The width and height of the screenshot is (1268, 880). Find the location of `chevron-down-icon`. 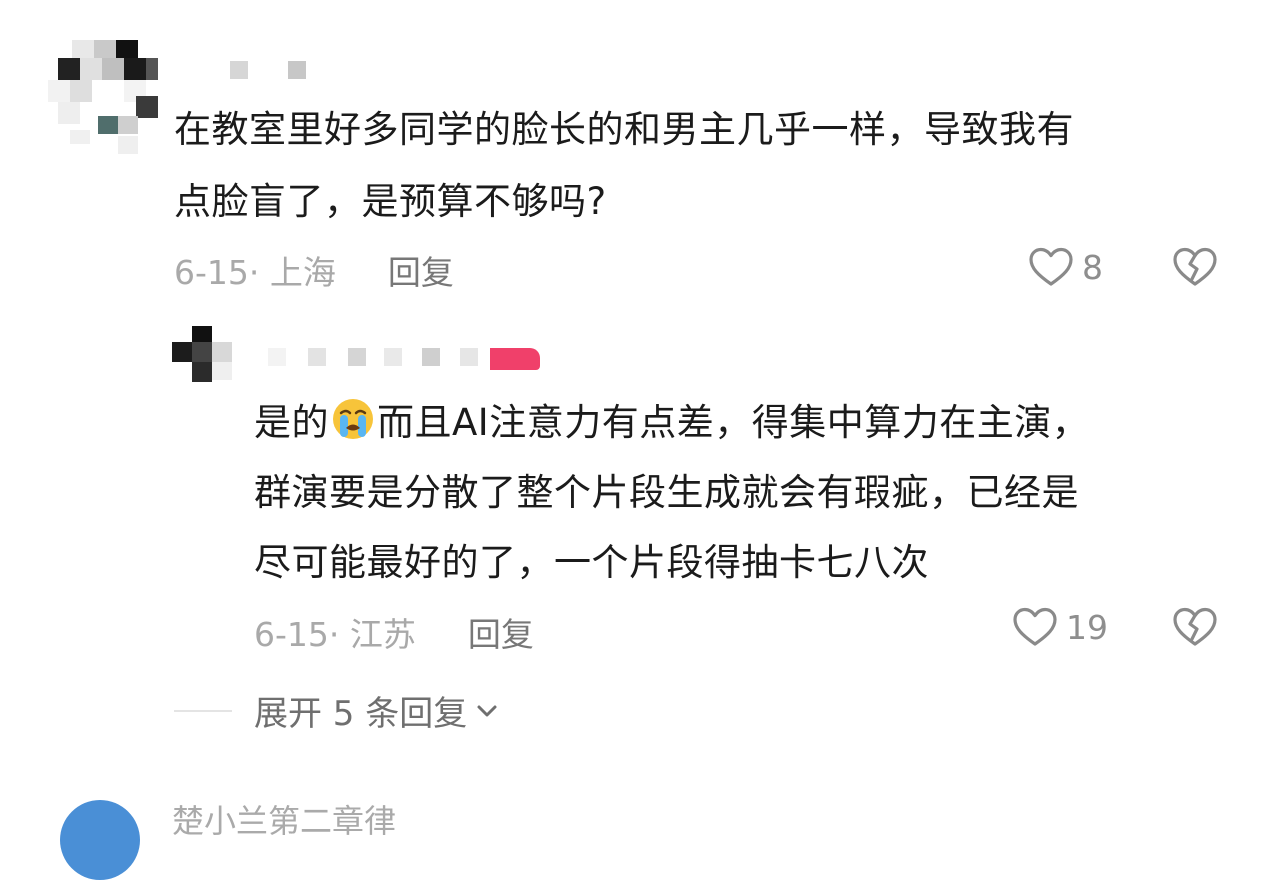

chevron-down-icon is located at coordinates (487, 710).